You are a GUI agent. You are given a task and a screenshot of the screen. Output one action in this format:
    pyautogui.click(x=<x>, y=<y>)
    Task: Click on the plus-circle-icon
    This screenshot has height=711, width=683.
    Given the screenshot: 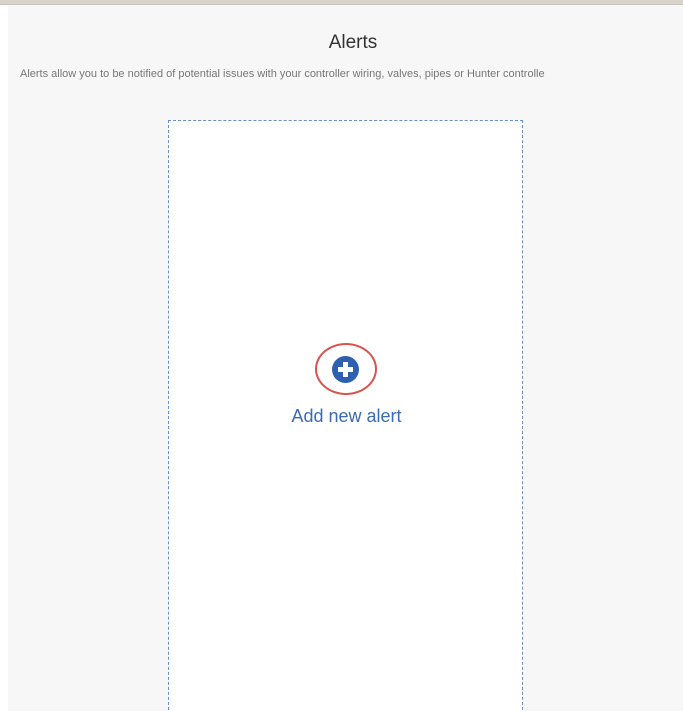 What is the action you would take?
    pyautogui.click(x=345, y=369)
    